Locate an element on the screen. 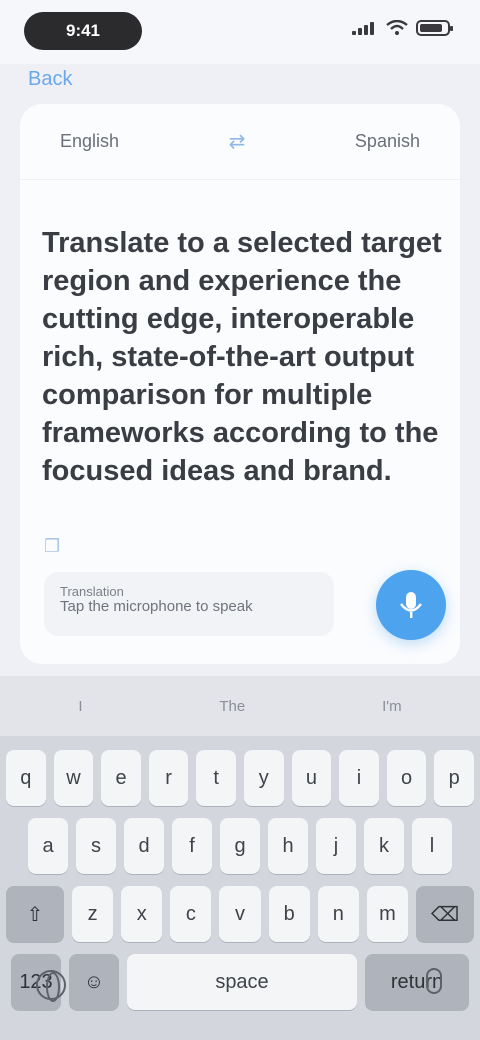 This screenshot has height=1040, width=480. microphone-icon is located at coordinates (411, 605).